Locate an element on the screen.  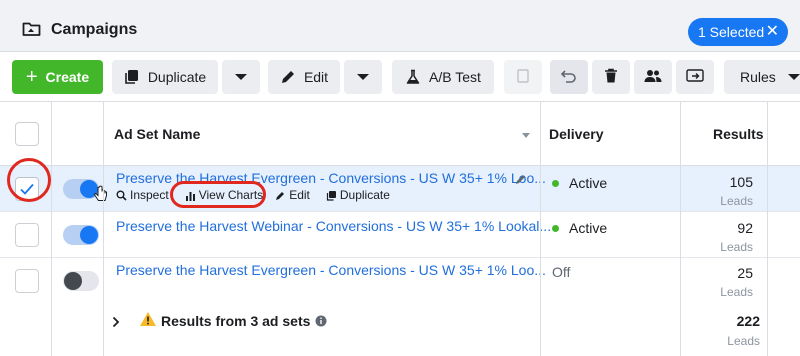
undo-button is located at coordinates (569, 77).